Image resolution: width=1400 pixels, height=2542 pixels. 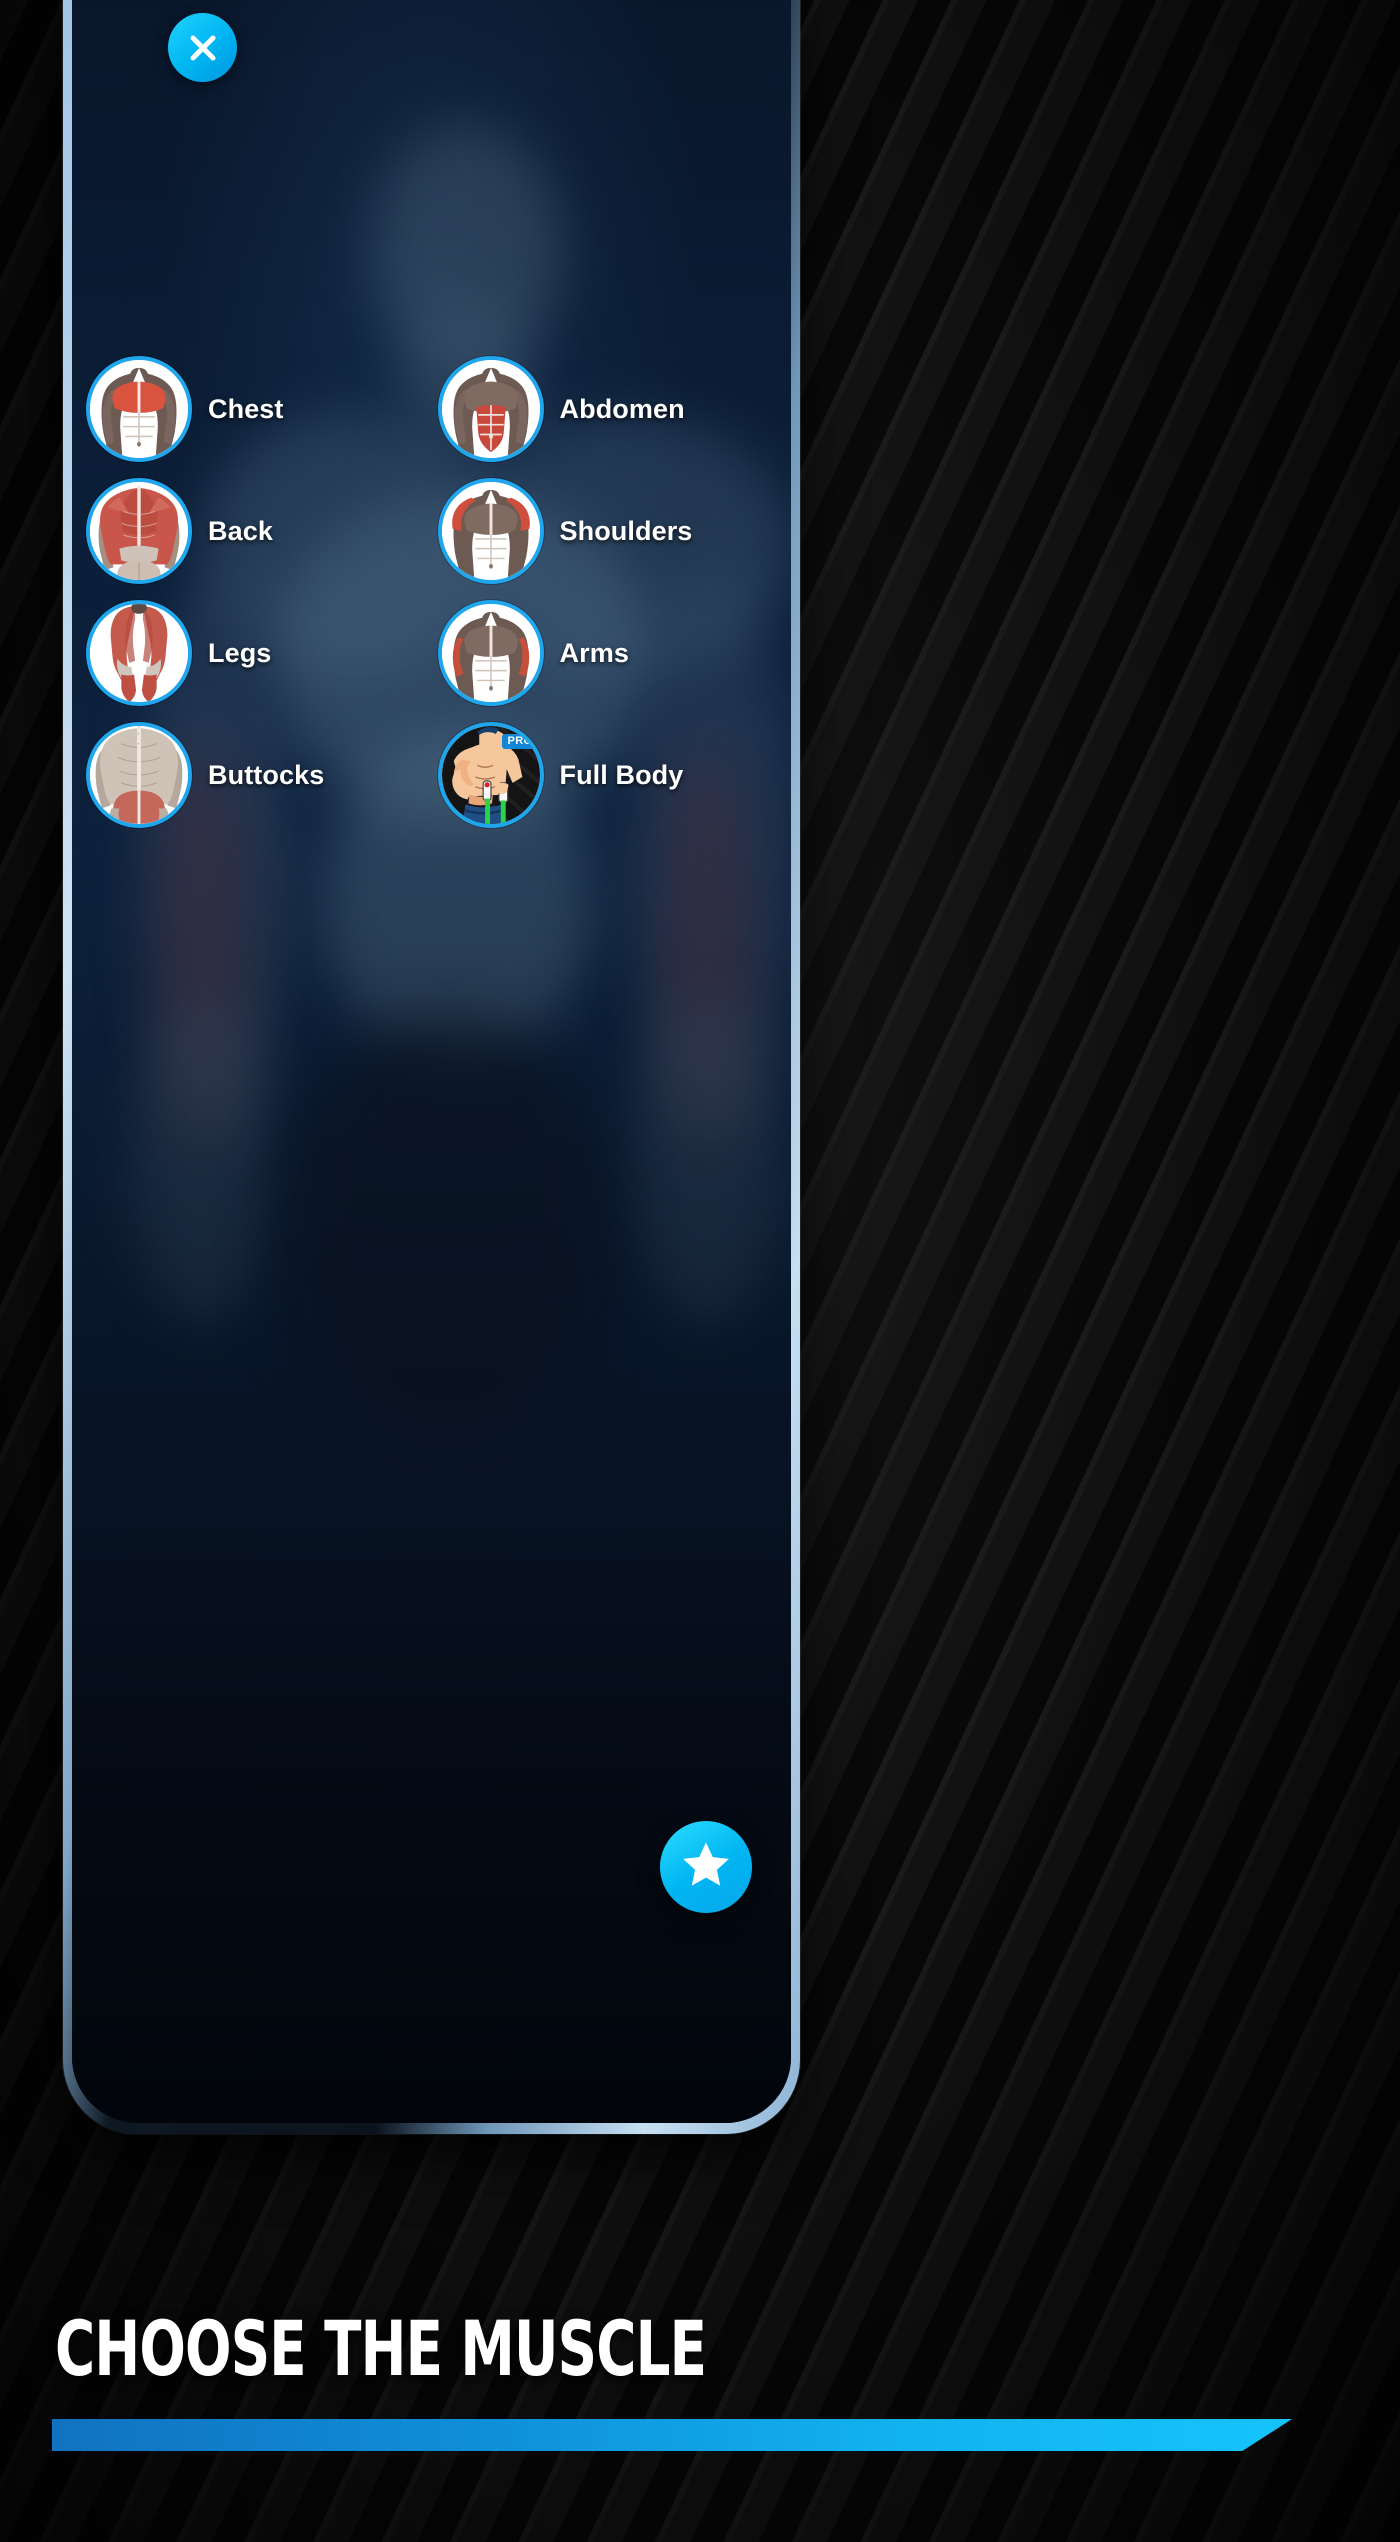 I want to click on muscle-item-label: Full Body, so click(x=621, y=774).